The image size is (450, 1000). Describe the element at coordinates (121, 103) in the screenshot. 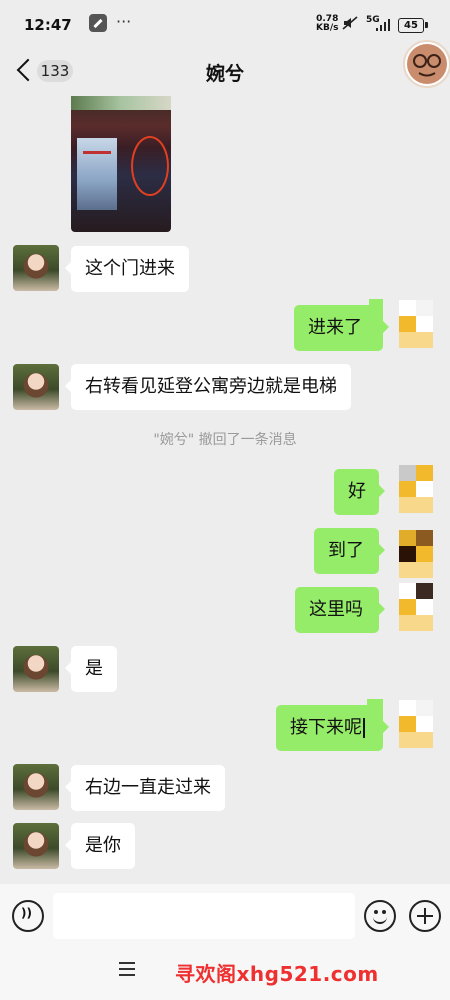

I see `image-shop-sign` at that location.